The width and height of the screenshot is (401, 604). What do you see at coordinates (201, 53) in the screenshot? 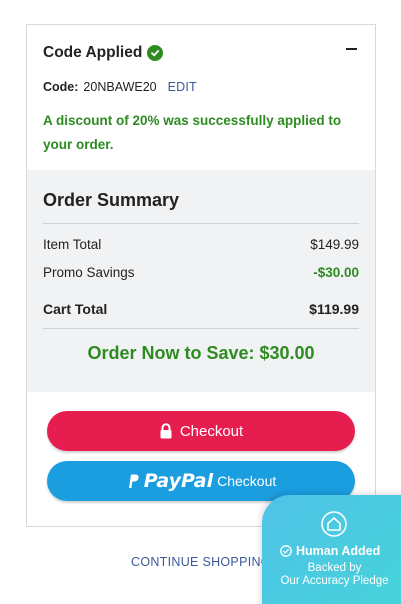
I see `promo-header: Code Applied` at bounding box center [201, 53].